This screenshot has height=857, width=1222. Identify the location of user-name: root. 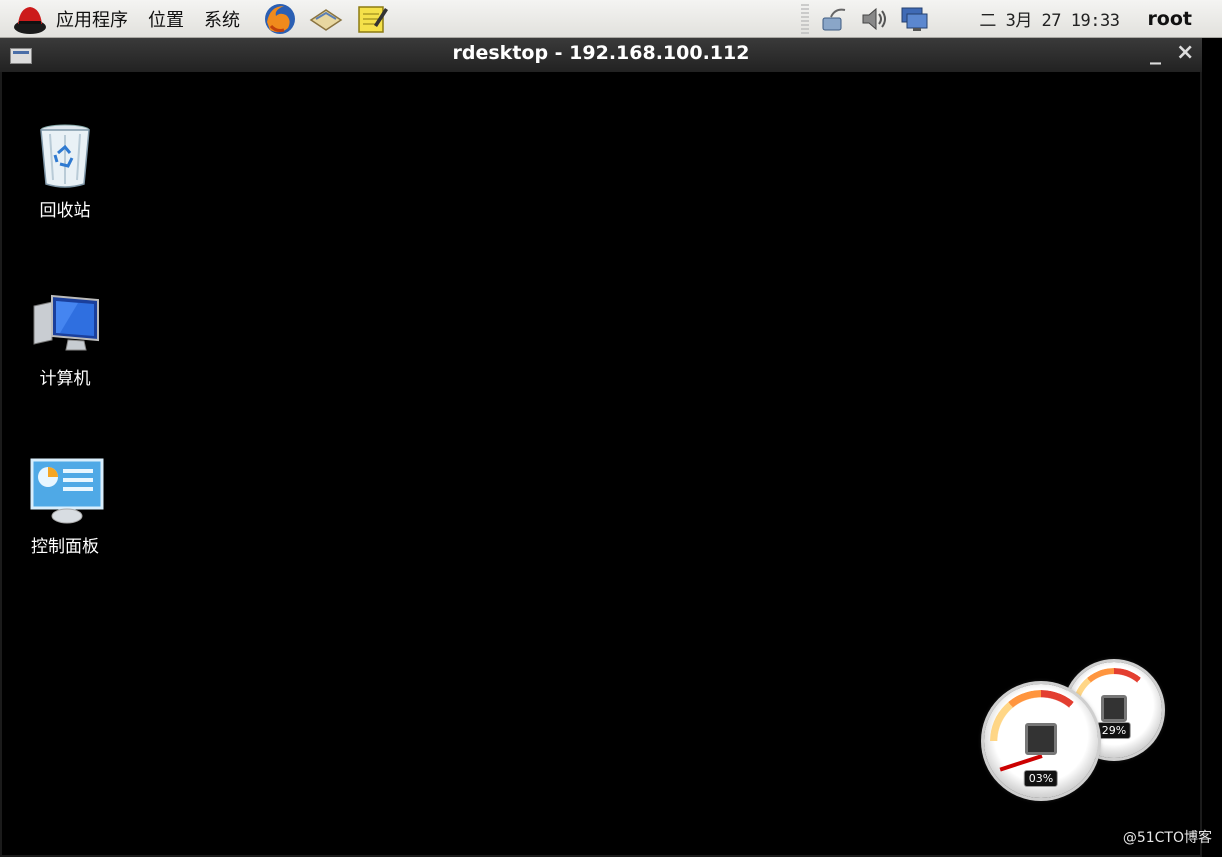
(1169, 19).